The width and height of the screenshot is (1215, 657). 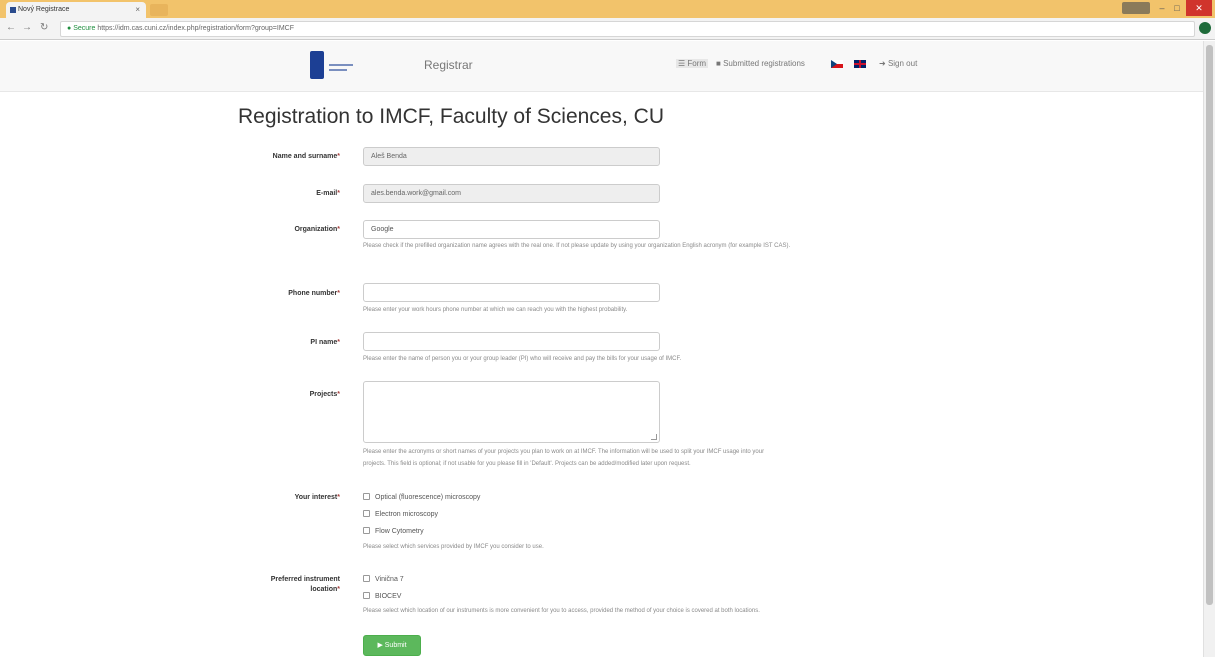 What do you see at coordinates (314, 293) in the screenshot?
I see `phone-label: Phone number*` at bounding box center [314, 293].